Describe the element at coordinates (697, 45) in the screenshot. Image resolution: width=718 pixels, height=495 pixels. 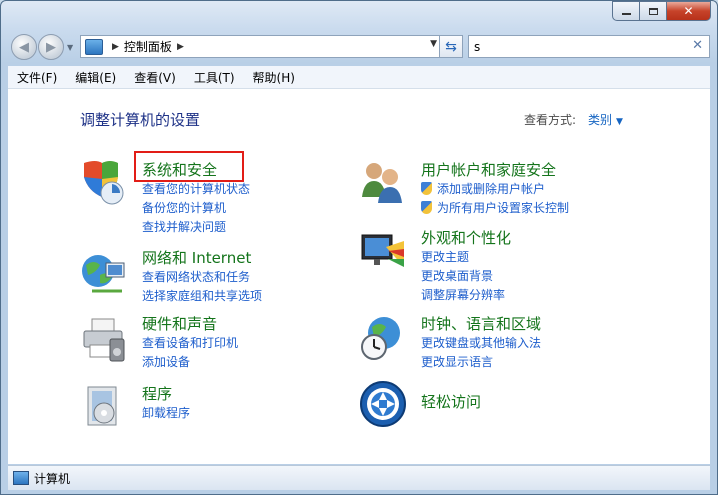
I see `clear-search-icon: ✕` at that location.